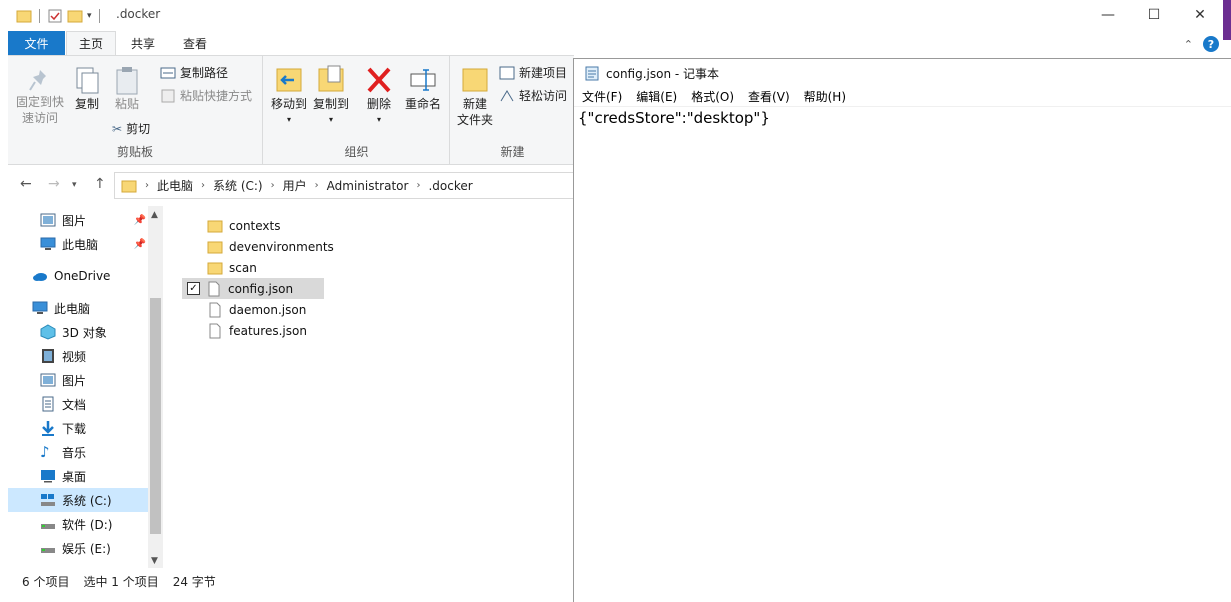 The image size is (1231, 602). Describe the element at coordinates (475, 96) in the screenshot. I see `new-folder-button: 新建 文件夹` at that location.